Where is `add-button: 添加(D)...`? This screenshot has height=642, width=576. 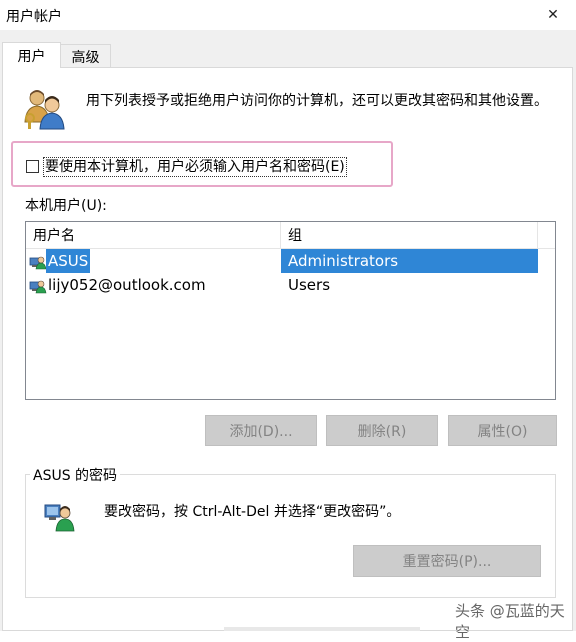
add-button: 添加(D)... is located at coordinates (261, 430).